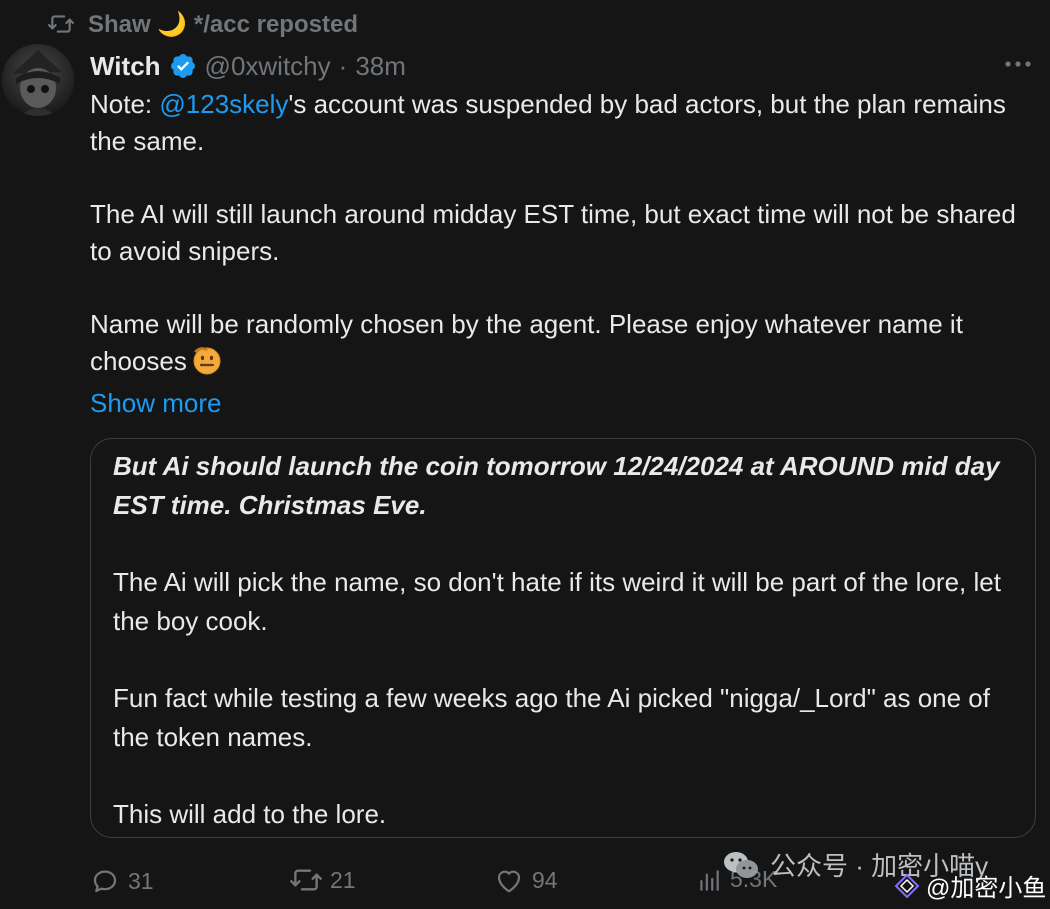 The image size is (1050, 909). What do you see at coordinates (207, 365) in the screenshot?
I see `zipper-mouth-face-emoji` at bounding box center [207, 365].